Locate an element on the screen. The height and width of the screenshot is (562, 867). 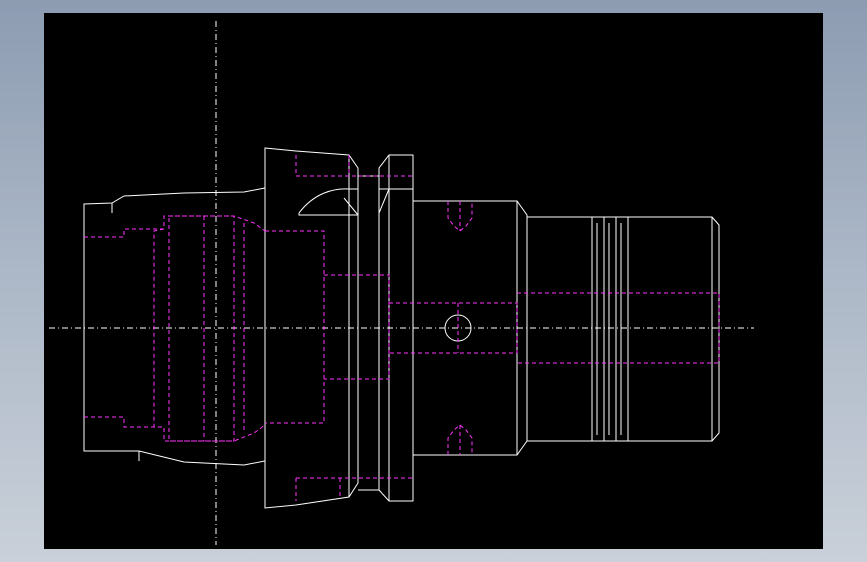
left-bore-lower is located at coordinates (175, 429).